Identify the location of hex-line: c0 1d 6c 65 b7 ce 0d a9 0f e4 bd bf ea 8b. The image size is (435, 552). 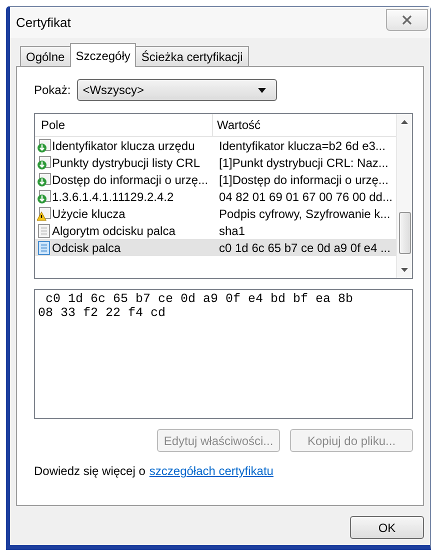
(199, 299).